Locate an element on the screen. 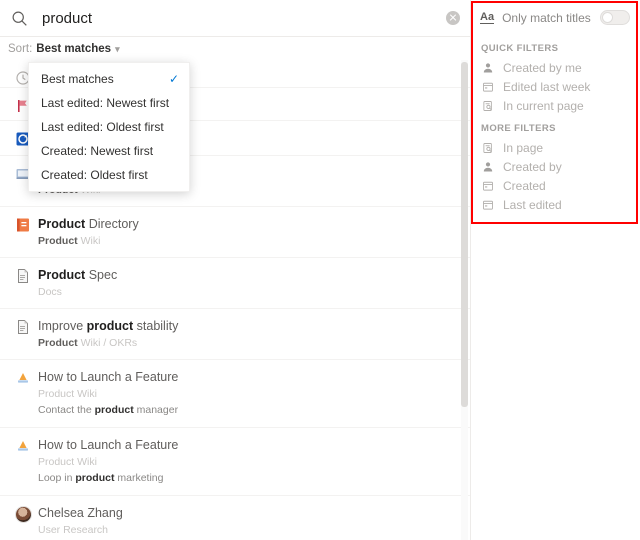 The image size is (640, 540). result-title: Chelsea Zhang is located at coordinates (250, 513).